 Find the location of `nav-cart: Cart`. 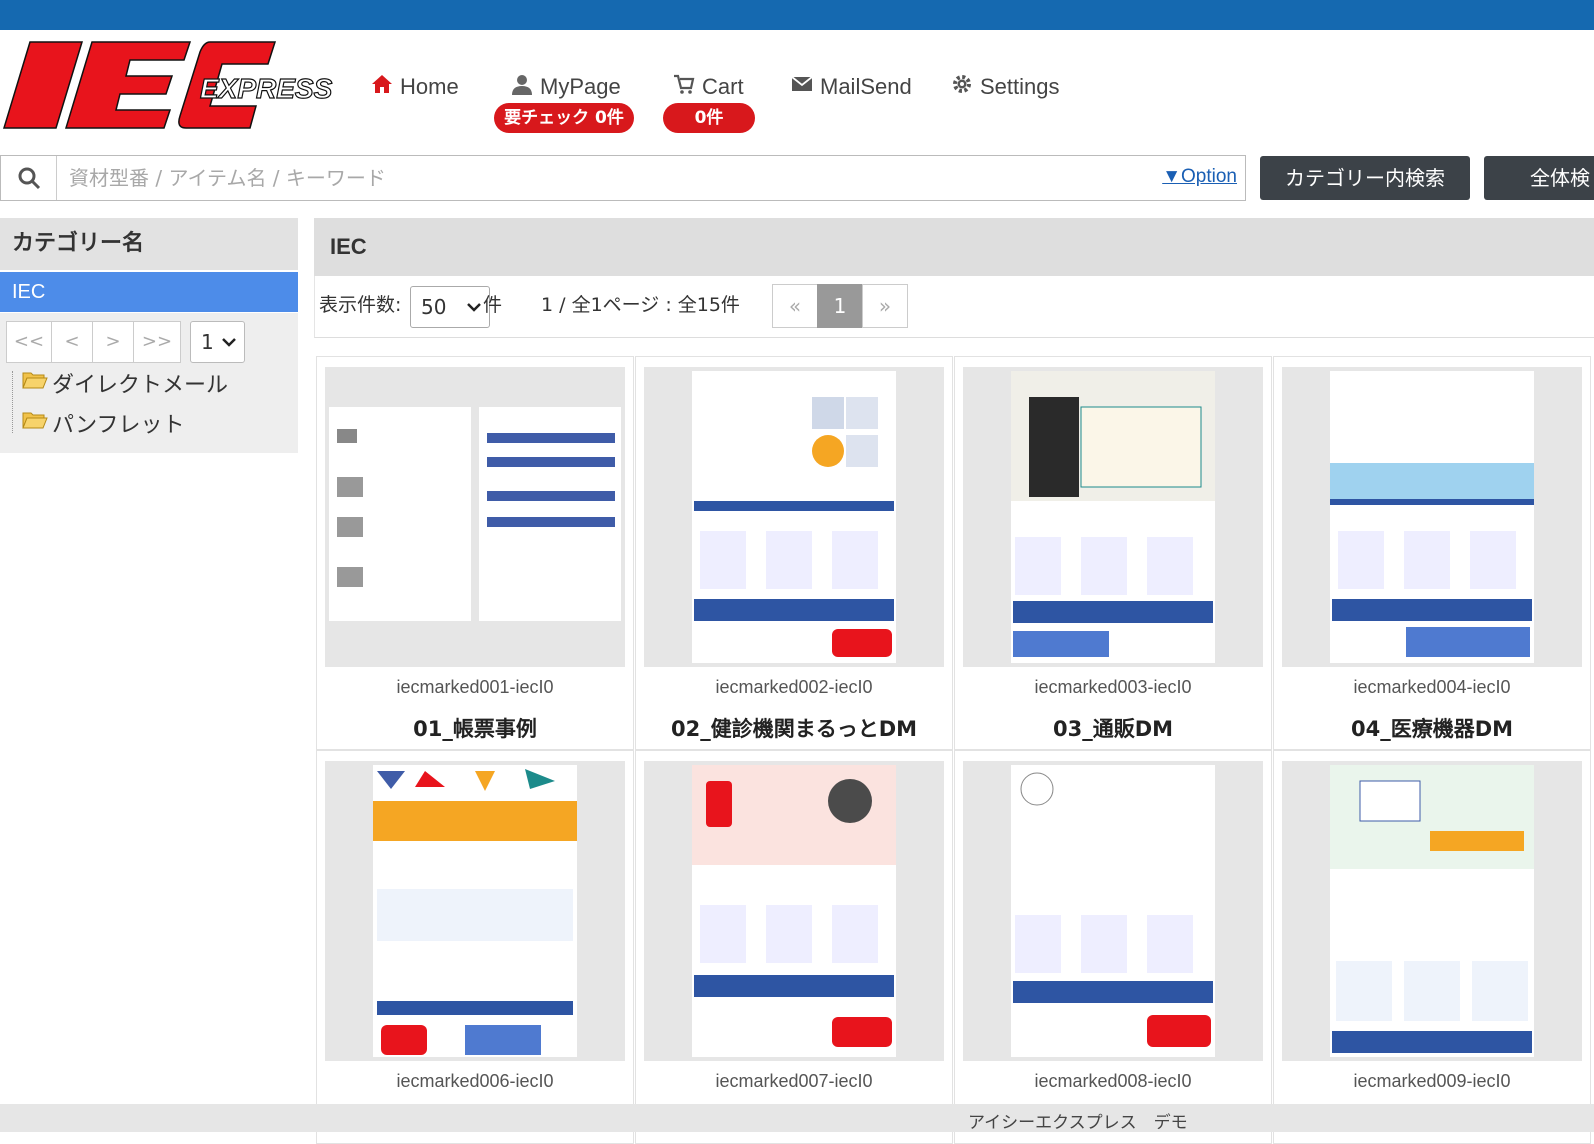

nav-cart: Cart is located at coordinates (708, 87).